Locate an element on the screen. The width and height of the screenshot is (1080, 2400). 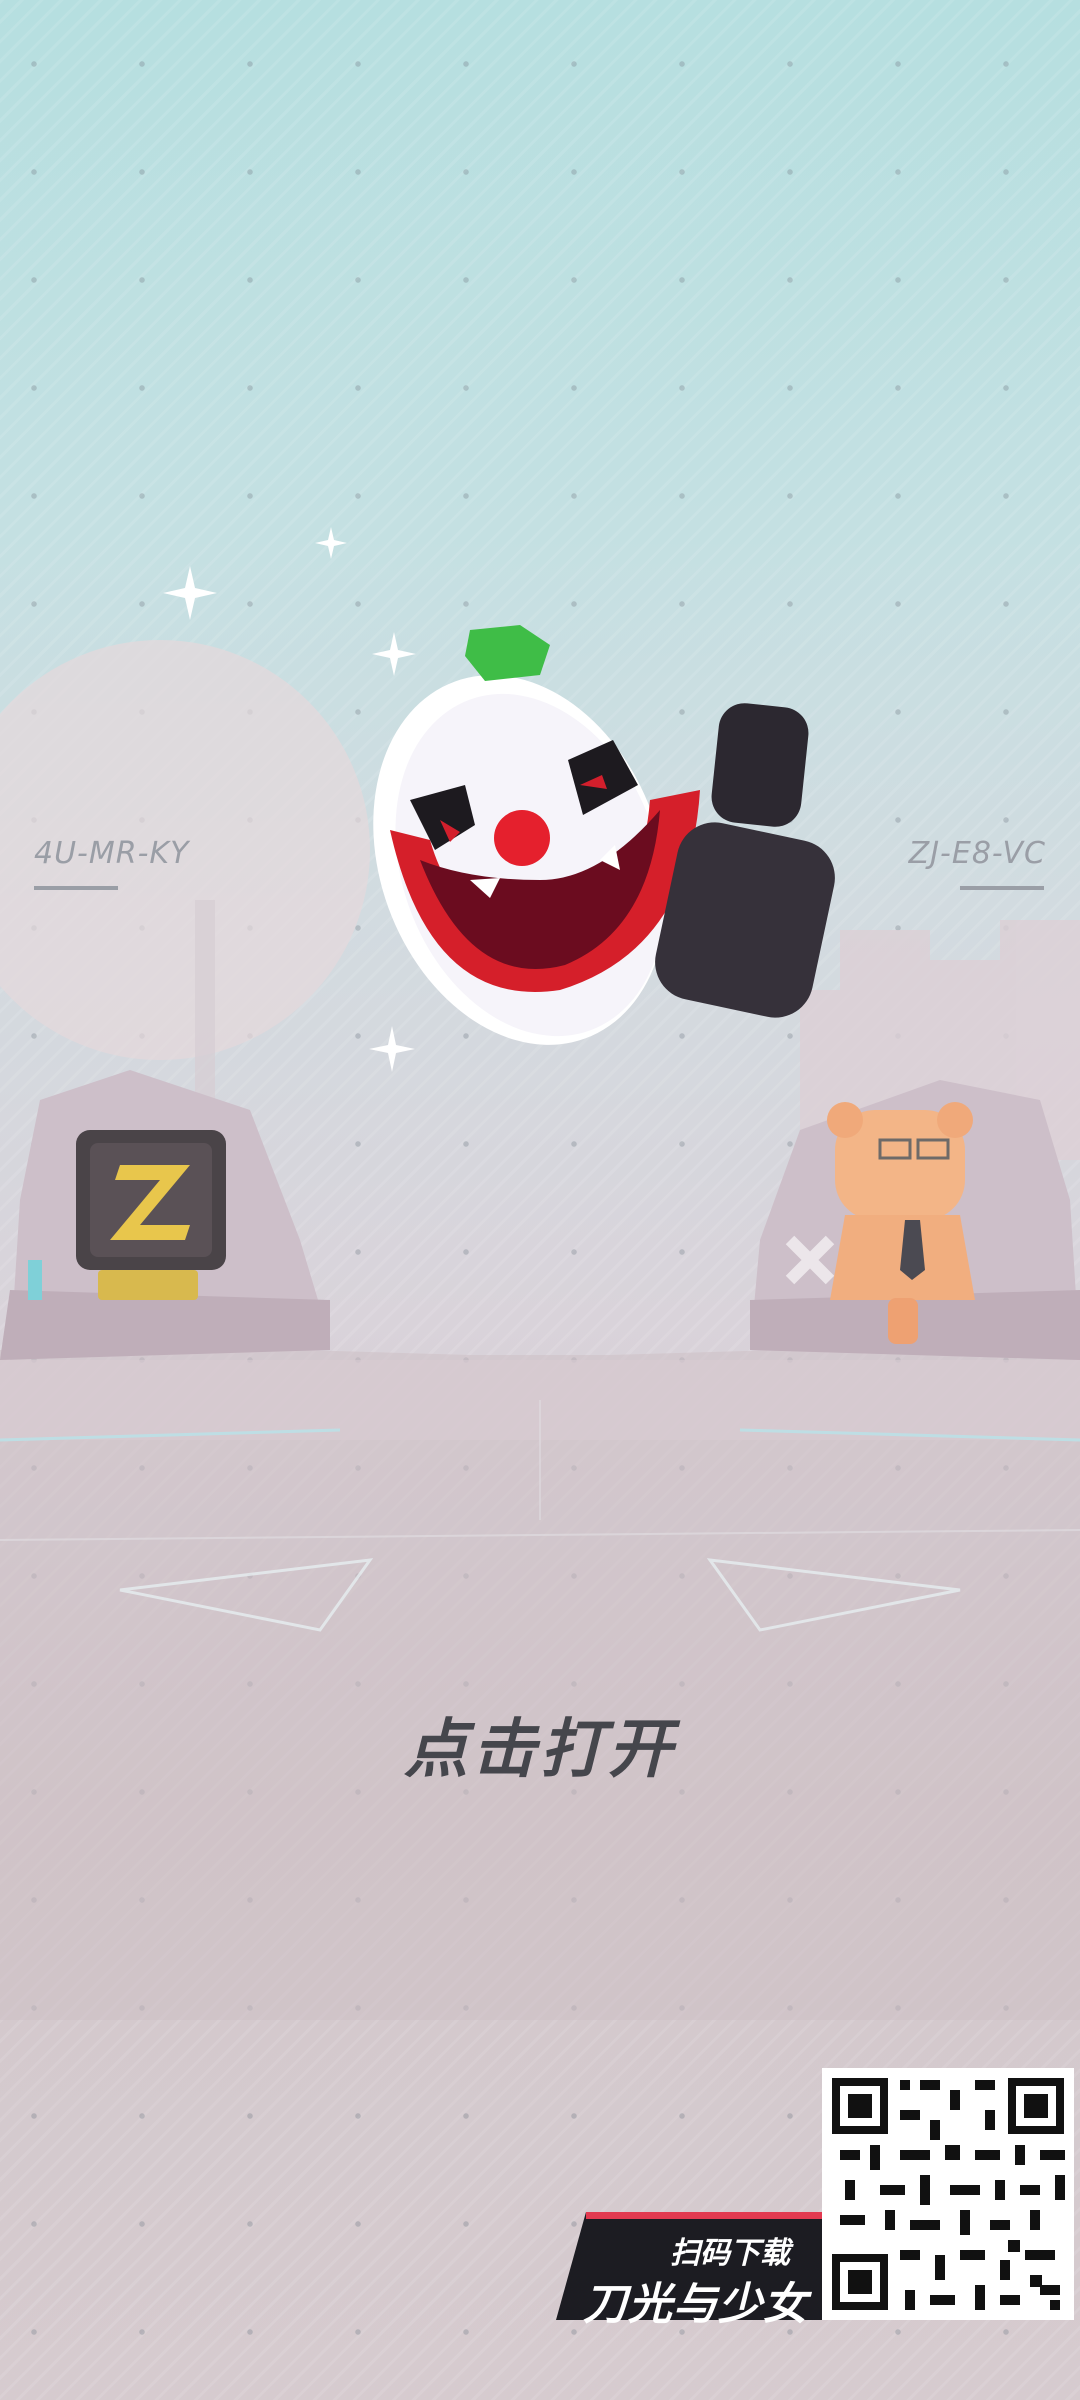
tower-left is located at coordinates (205, 1000).